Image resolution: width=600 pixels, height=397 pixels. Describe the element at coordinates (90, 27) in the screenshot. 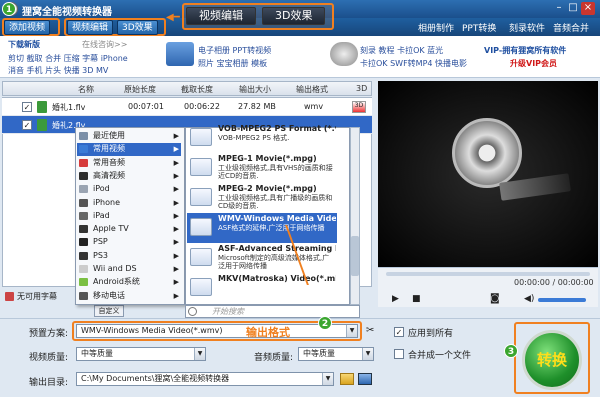

I see `video-edit-button: 视频编辑` at that location.